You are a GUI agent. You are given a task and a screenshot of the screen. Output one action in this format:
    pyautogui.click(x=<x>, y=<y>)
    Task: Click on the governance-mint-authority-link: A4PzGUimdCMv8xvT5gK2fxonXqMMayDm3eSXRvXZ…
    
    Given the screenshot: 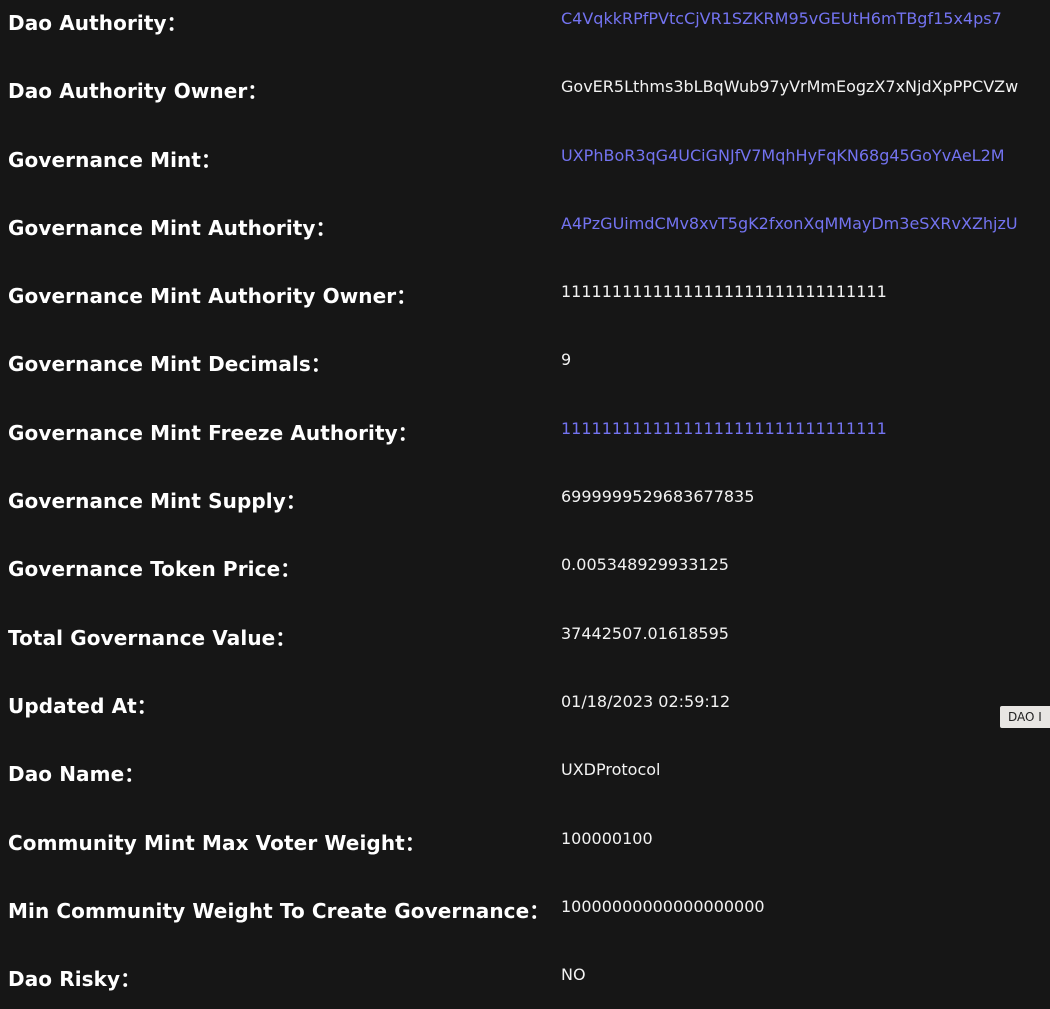 What is the action you would take?
    pyautogui.click(x=789, y=223)
    